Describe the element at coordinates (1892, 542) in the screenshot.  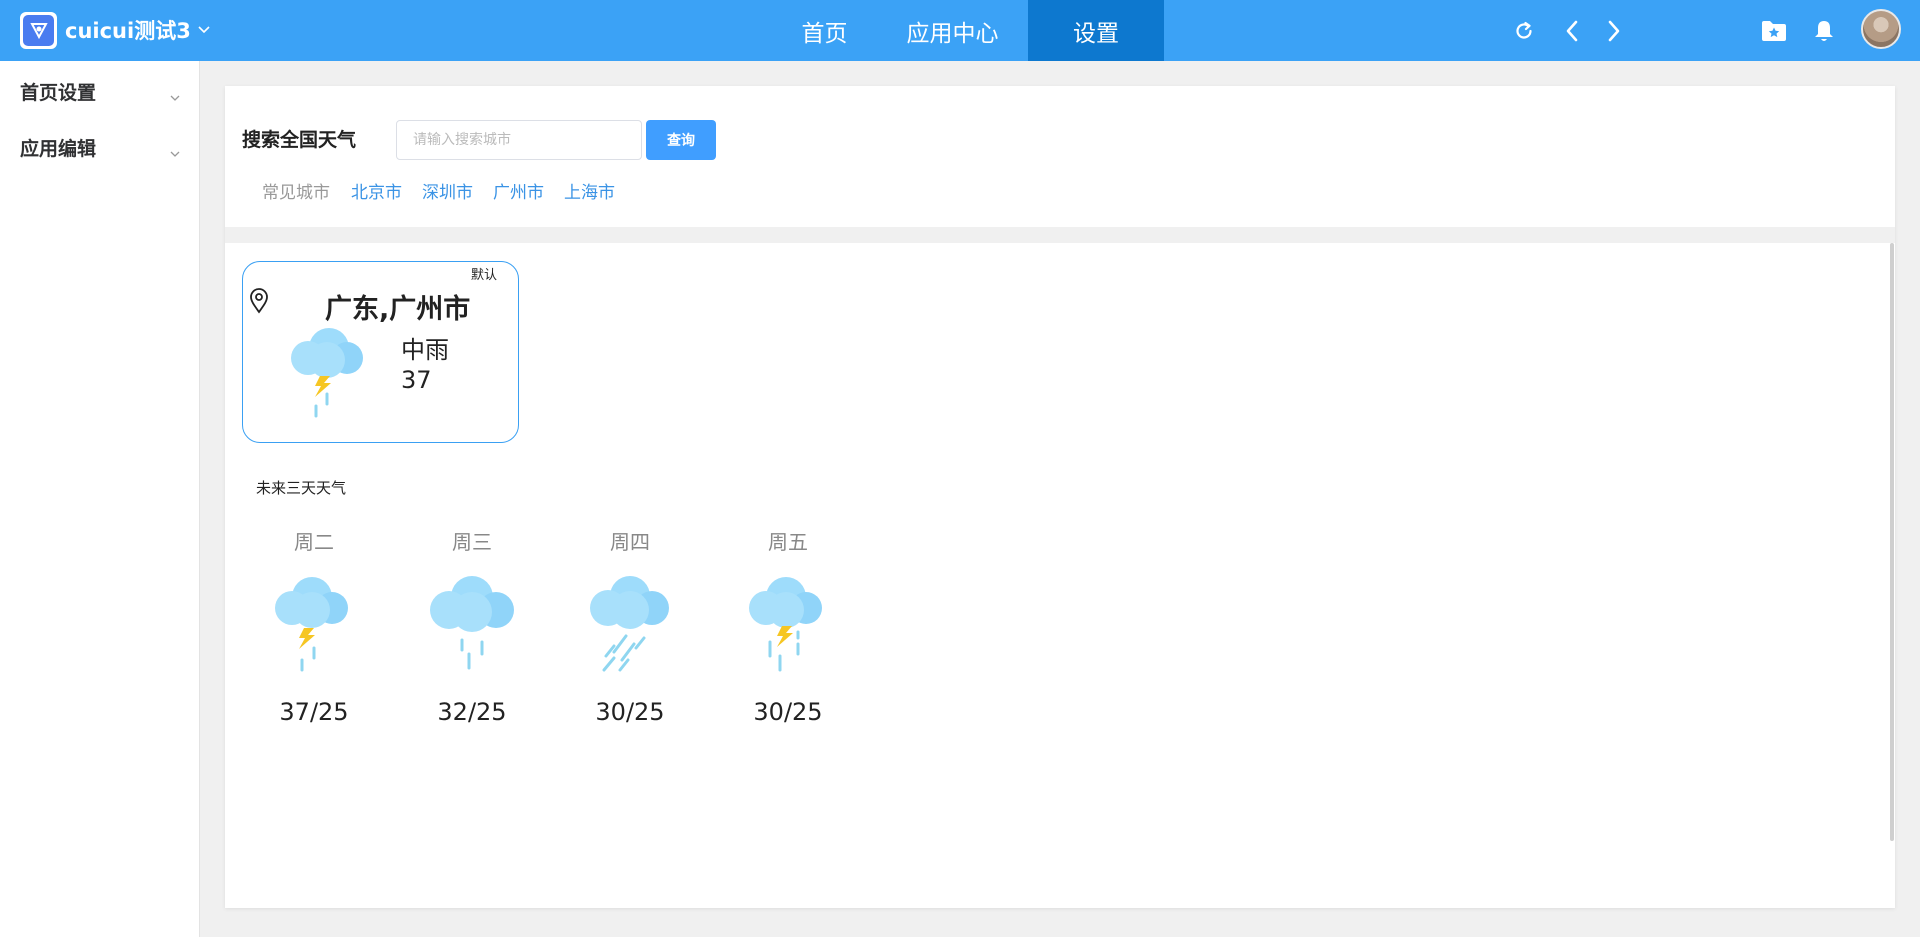
I see `scrollbar` at that location.